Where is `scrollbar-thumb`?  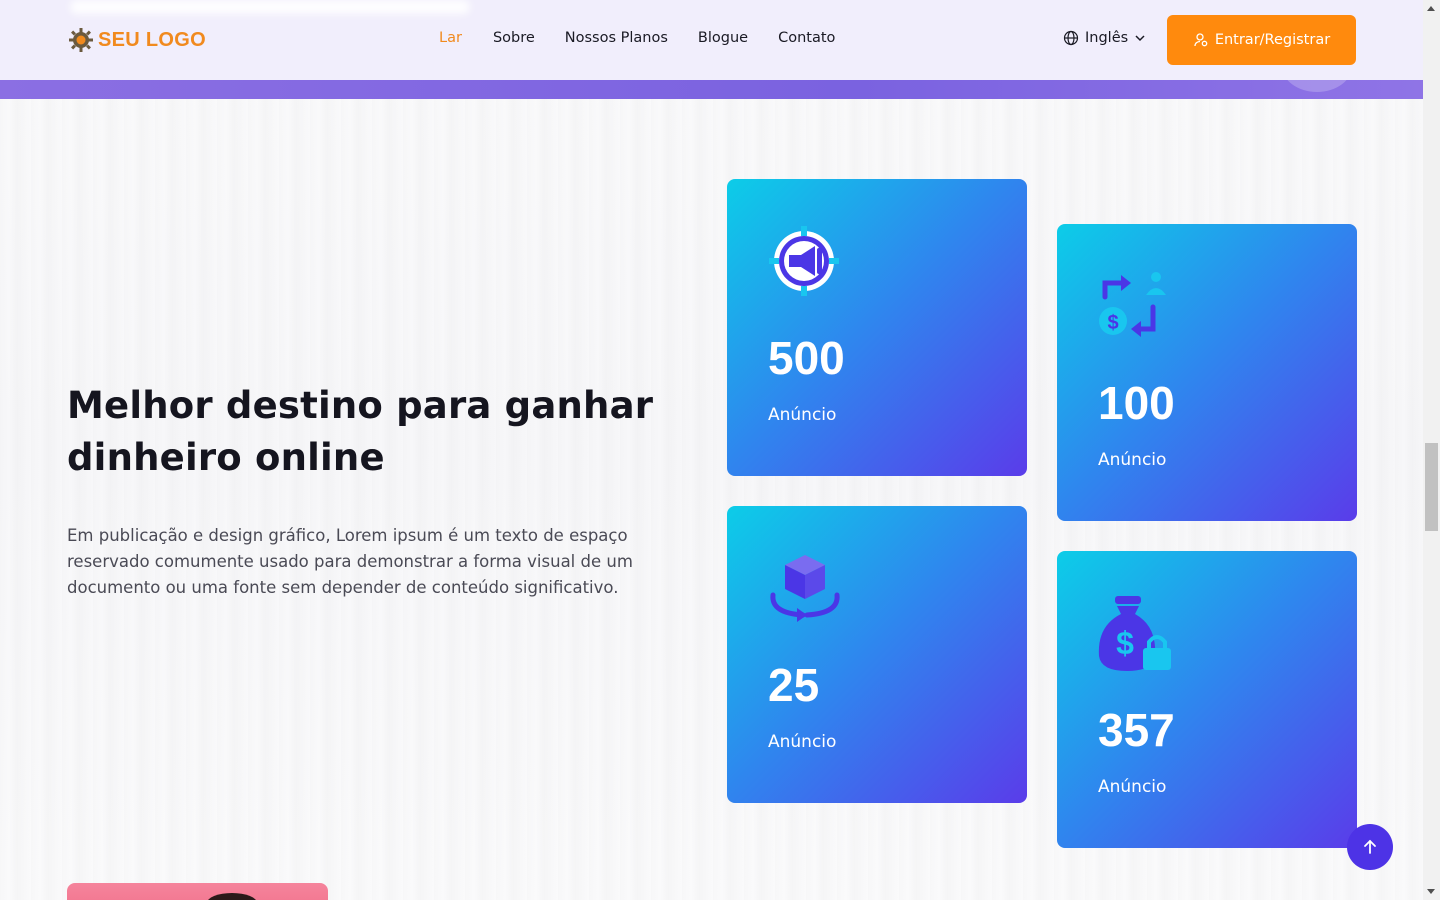
scrollbar-thumb is located at coordinates (1431, 487).